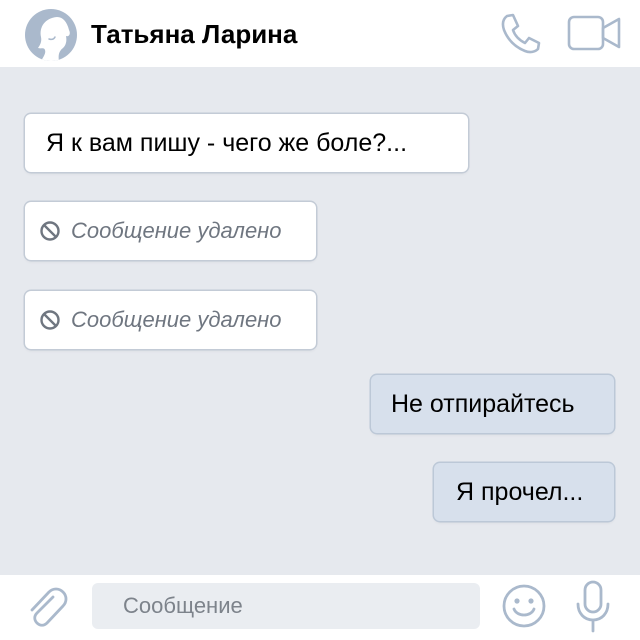 This screenshot has width=640, height=640. I want to click on message-input, so click(286, 606).